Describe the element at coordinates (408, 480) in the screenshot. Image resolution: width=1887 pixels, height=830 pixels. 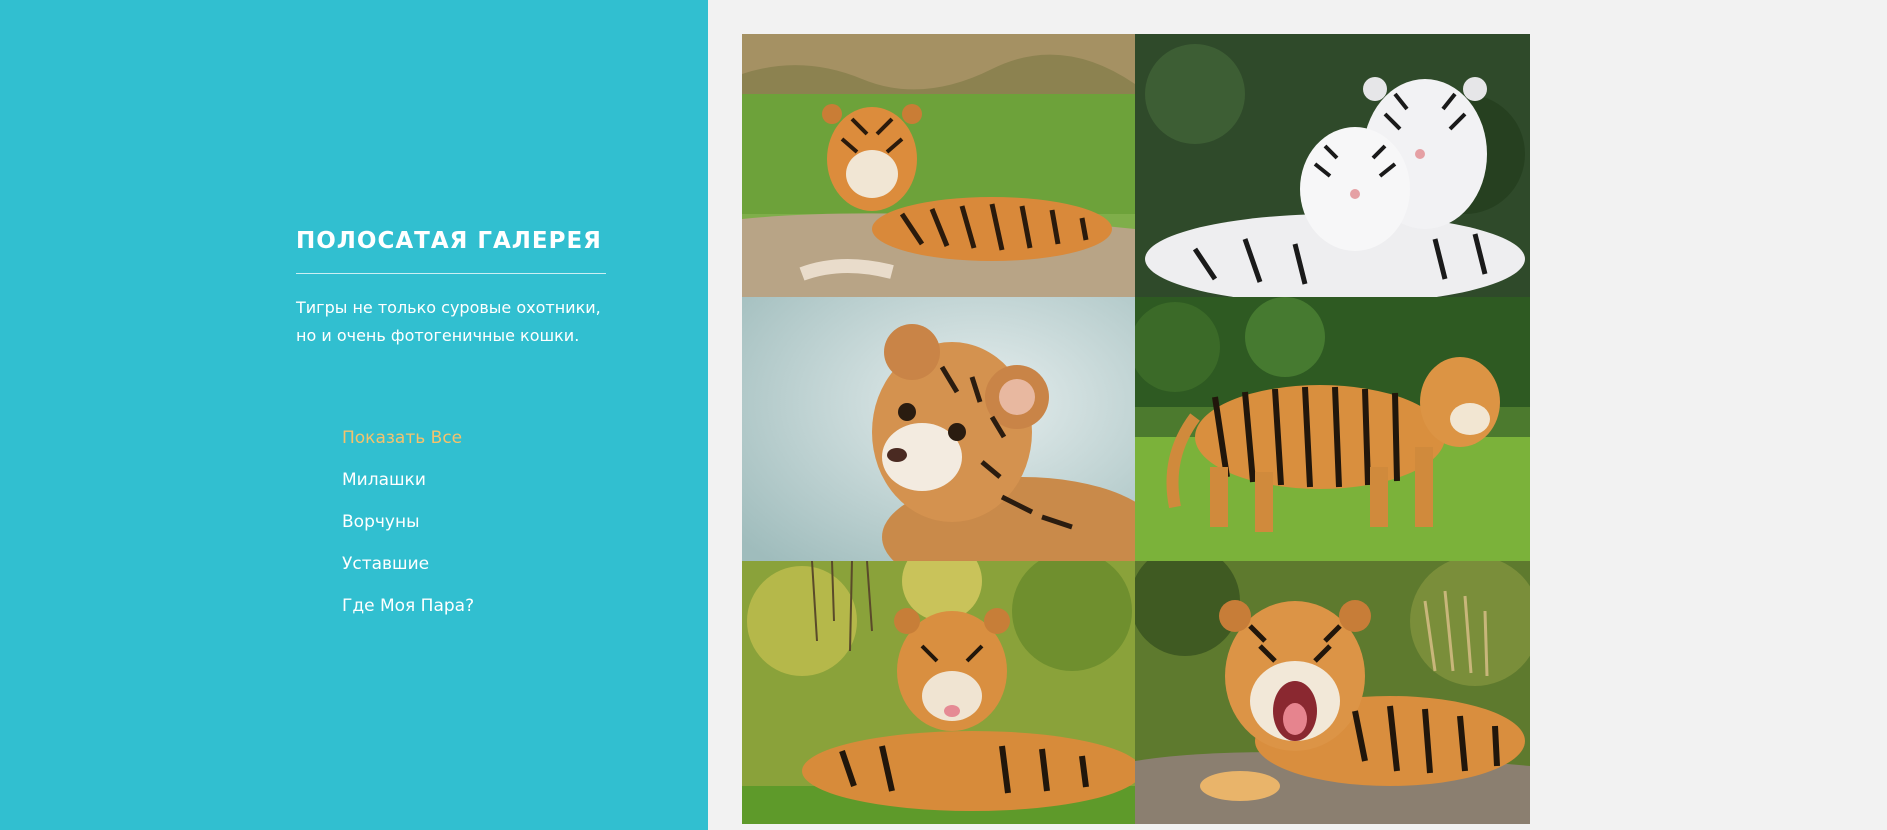
I see `filter-cute: Милашки` at that location.